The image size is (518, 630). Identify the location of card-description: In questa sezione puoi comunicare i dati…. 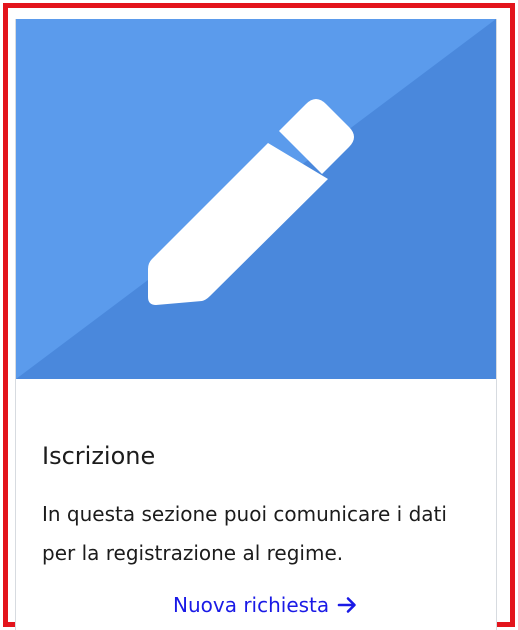
(244, 533).